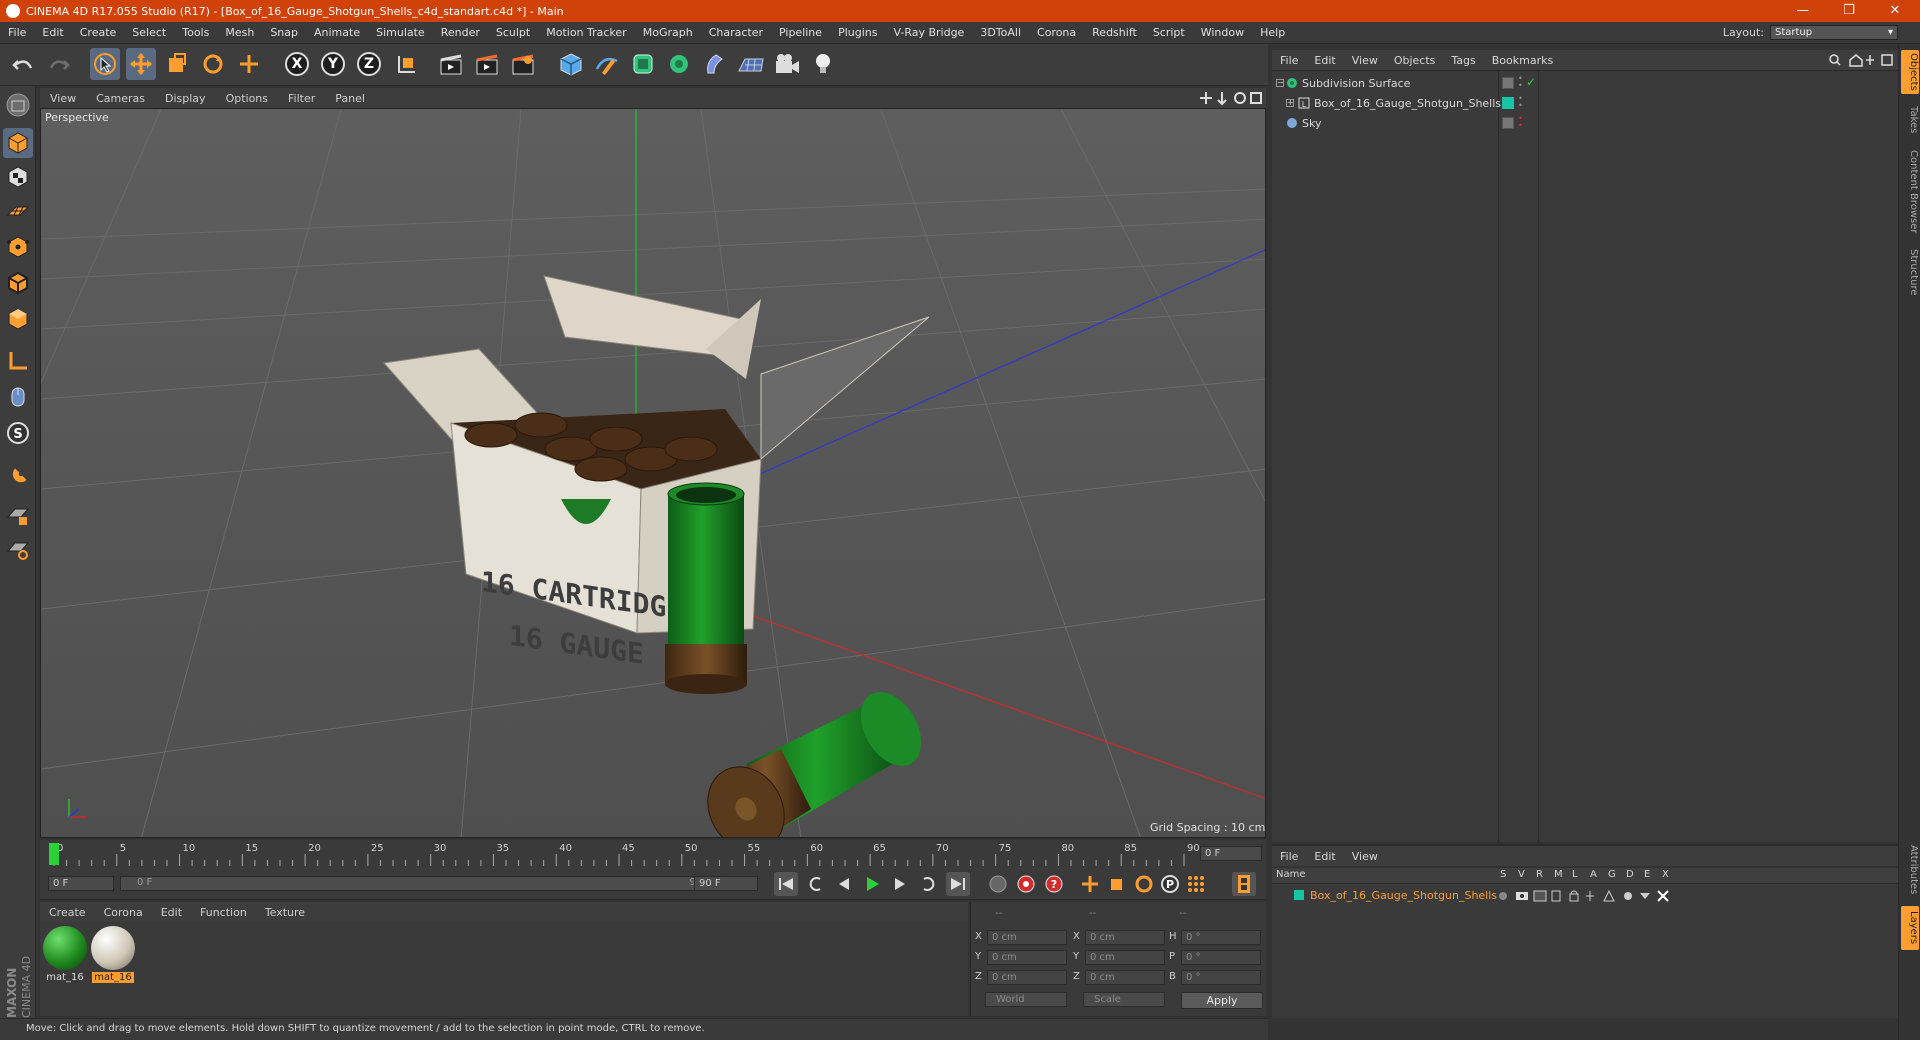  I want to click on prev-frame-button, so click(844, 884).